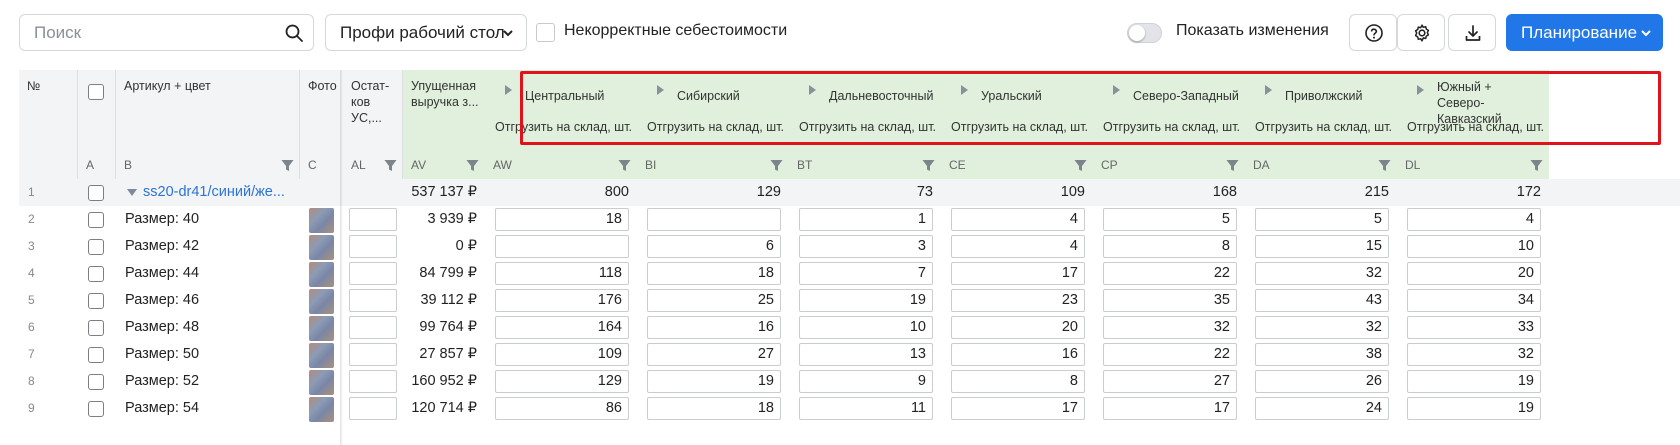 The width and height of the screenshot is (1680, 445). What do you see at coordinates (562, 408) in the screenshot?
I see `ship-qty-input: 86` at bounding box center [562, 408].